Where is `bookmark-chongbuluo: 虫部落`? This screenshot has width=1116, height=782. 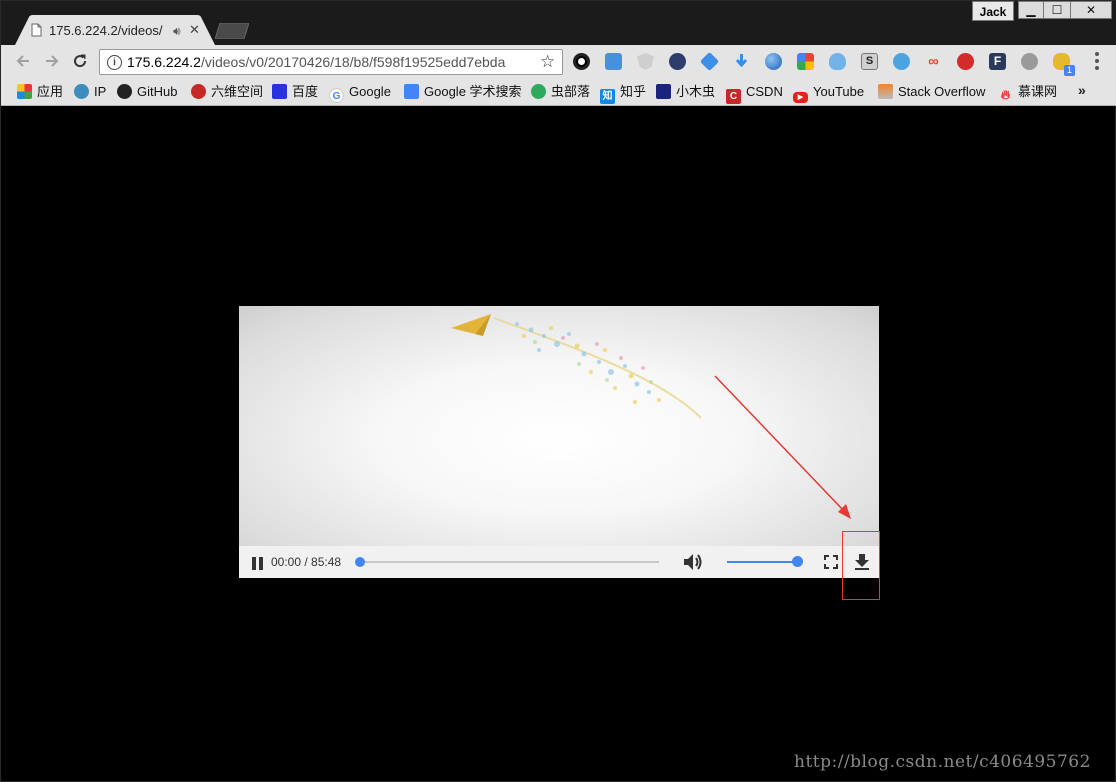 bookmark-chongbuluo: 虫部落 is located at coordinates (560, 92).